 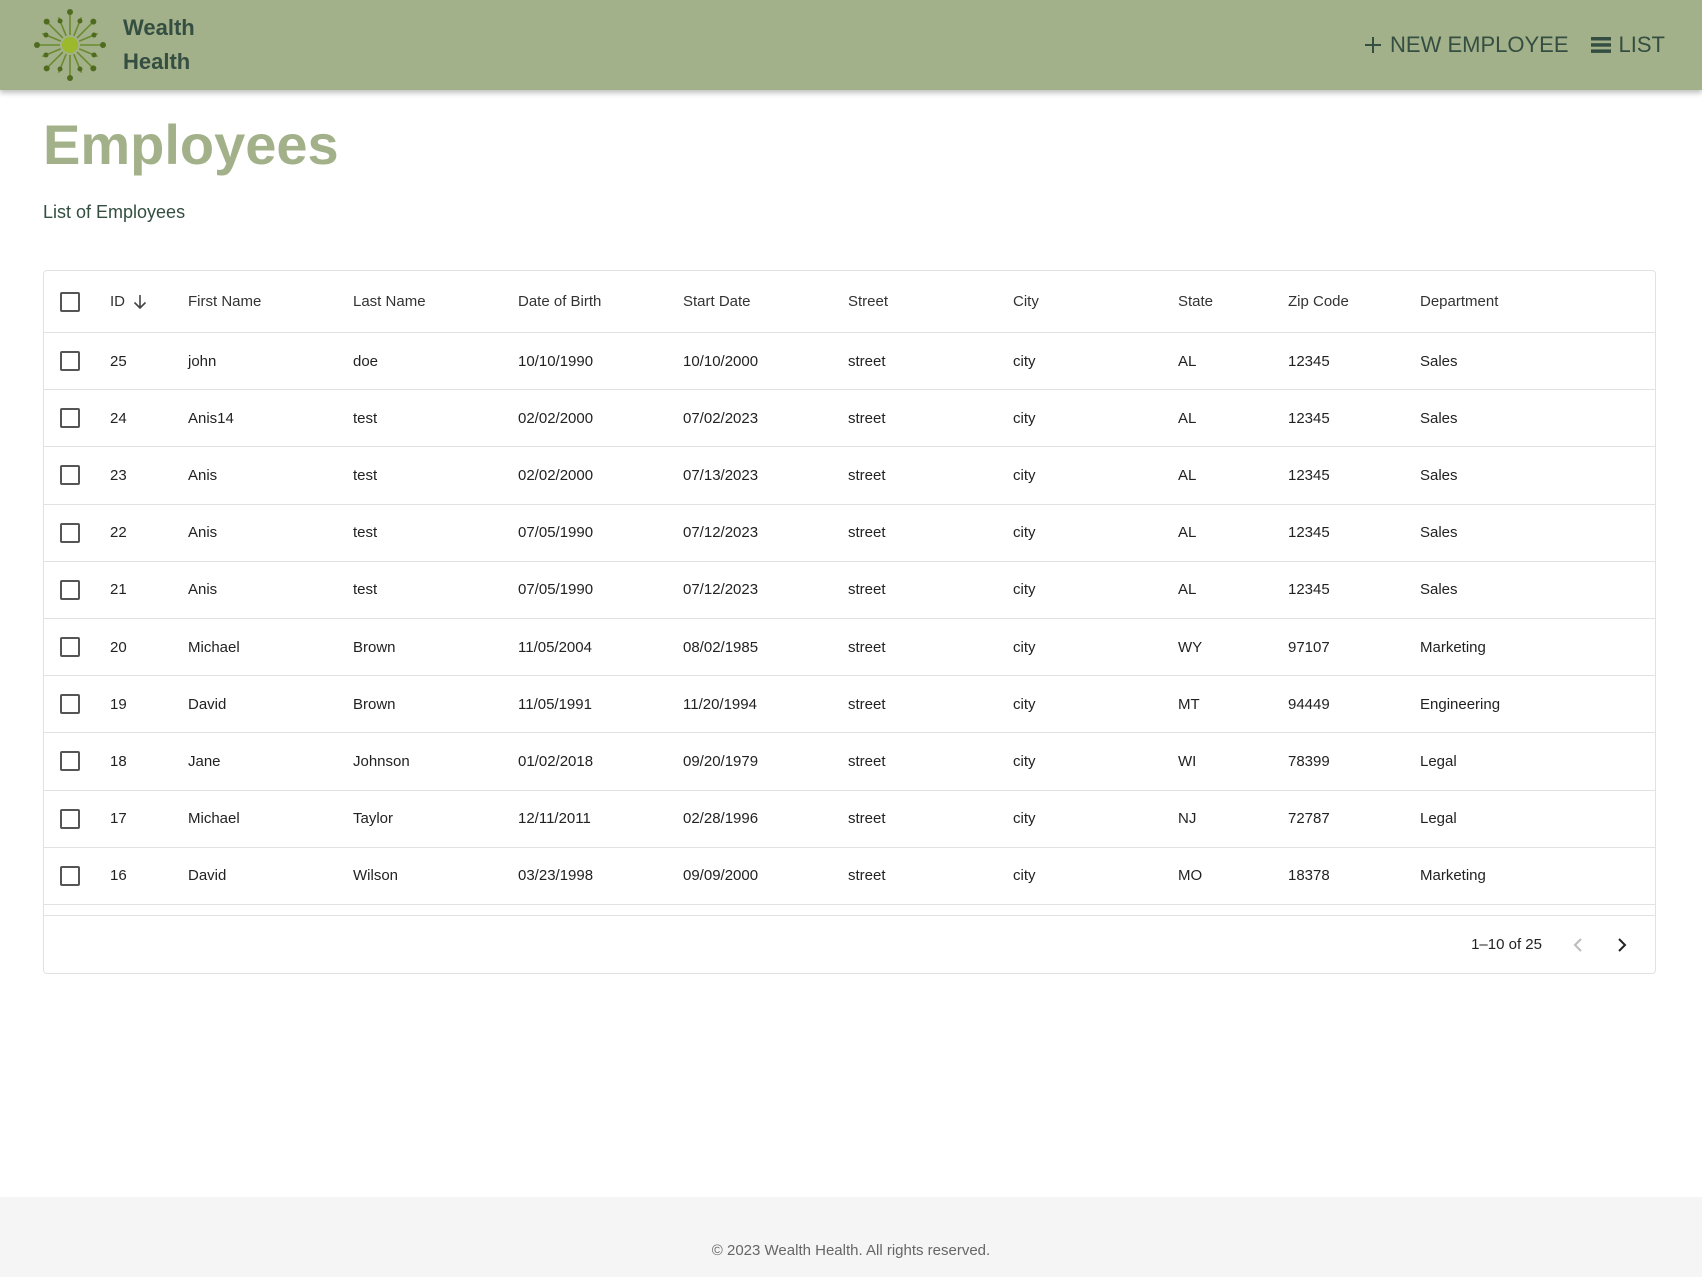 I want to click on column-header-label: State, so click(x=1196, y=301).